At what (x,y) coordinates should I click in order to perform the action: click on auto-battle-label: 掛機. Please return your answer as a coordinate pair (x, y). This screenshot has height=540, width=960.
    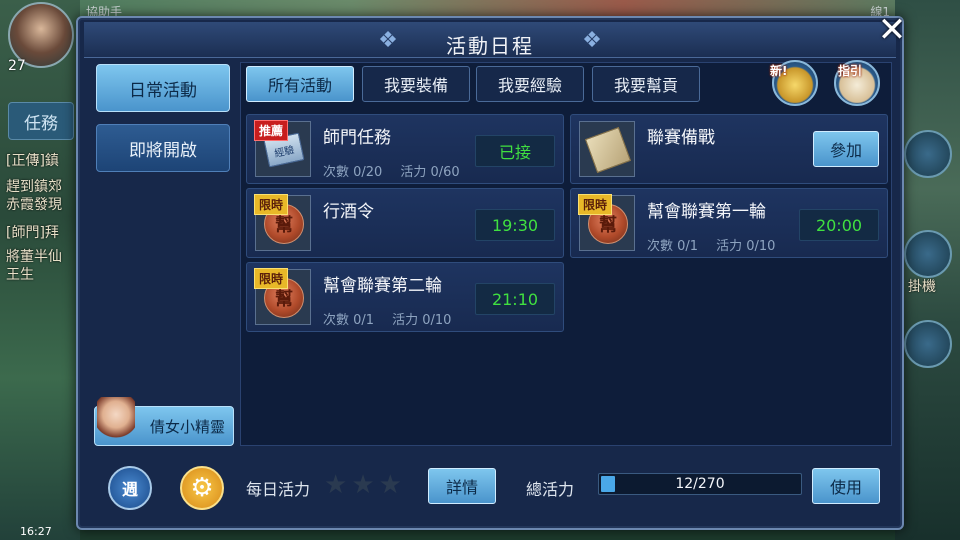
    Looking at the image, I should click on (922, 287).